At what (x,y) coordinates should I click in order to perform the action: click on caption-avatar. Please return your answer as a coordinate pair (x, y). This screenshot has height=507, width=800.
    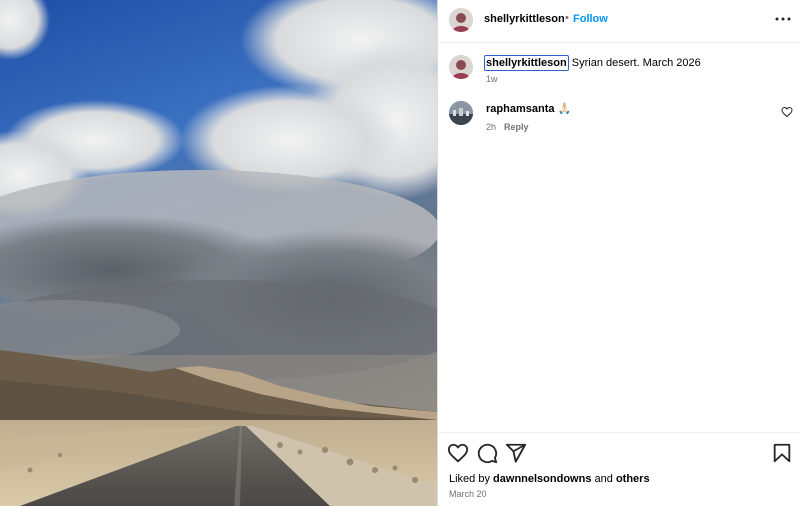
    Looking at the image, I should click on (461, 67).